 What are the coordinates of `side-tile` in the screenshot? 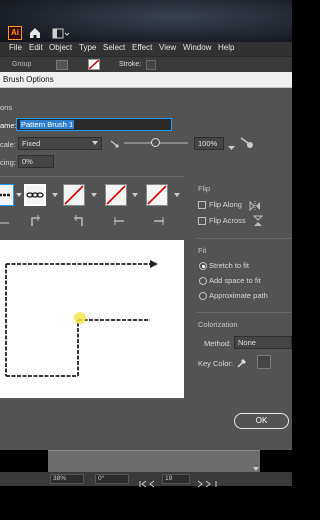 It's located at (7, 195).